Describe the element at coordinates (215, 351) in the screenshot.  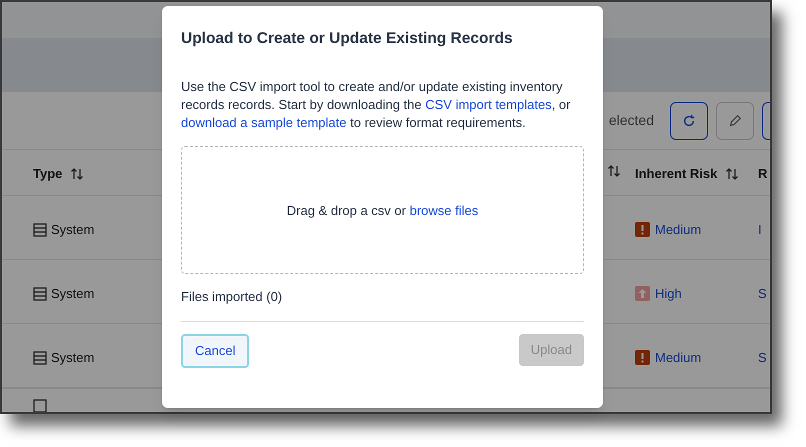
I see `cancel-button: Cancel` at that location.